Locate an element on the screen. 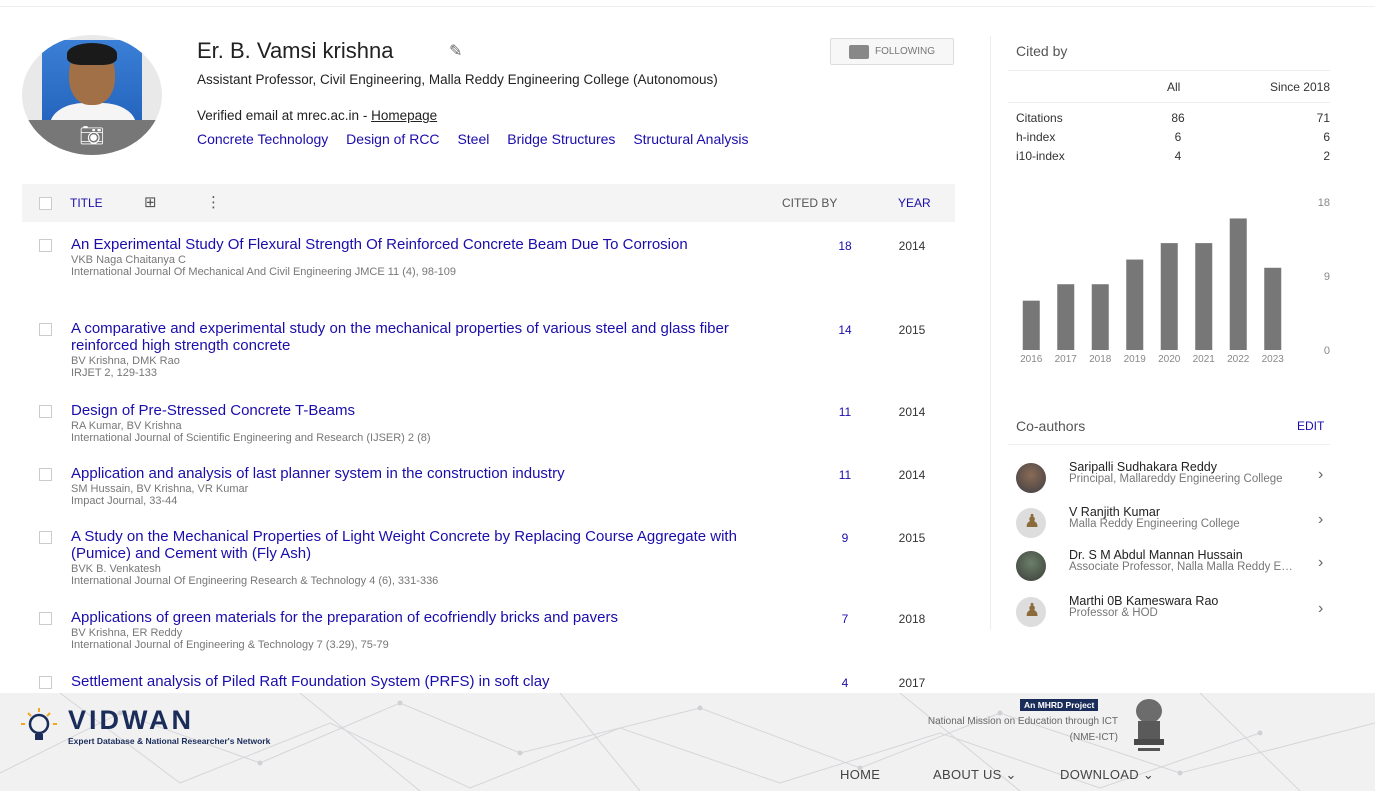  article-year: 2015 is located at coordinates (912, 330).